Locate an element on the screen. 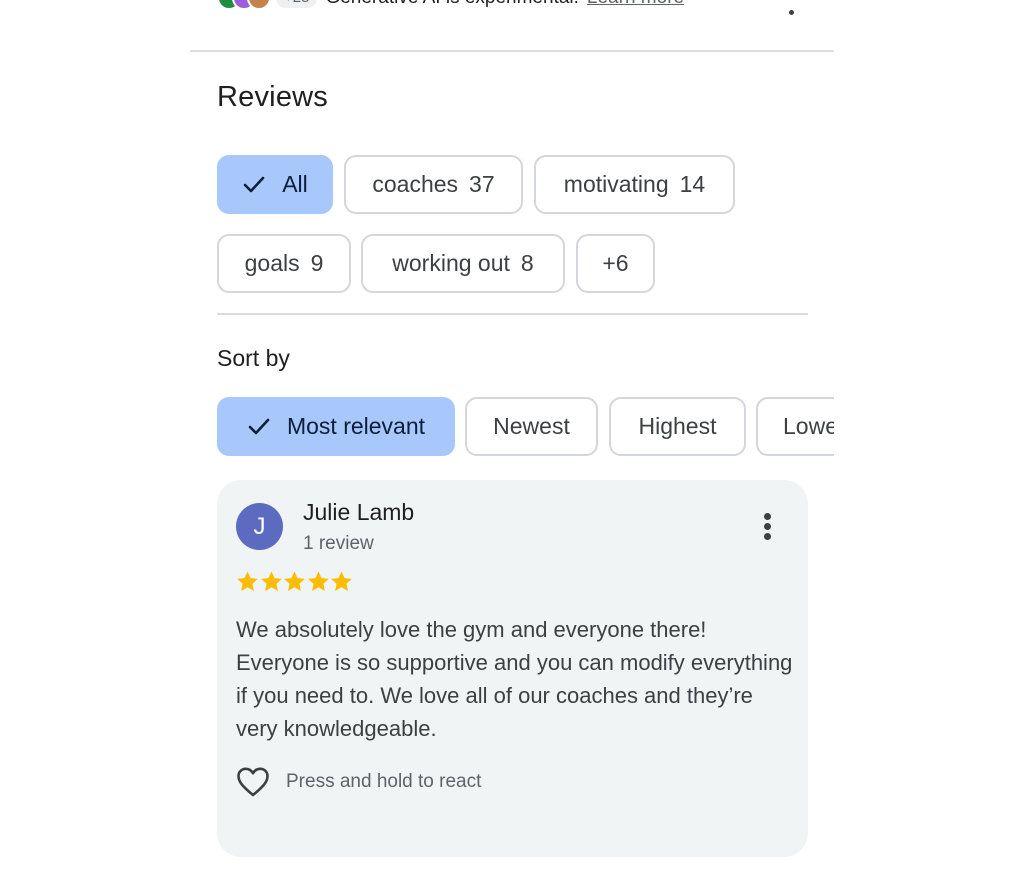 The width and height of the screenshot is (1024, 873). chip-count: 14 is located at coordinates (692, 184).